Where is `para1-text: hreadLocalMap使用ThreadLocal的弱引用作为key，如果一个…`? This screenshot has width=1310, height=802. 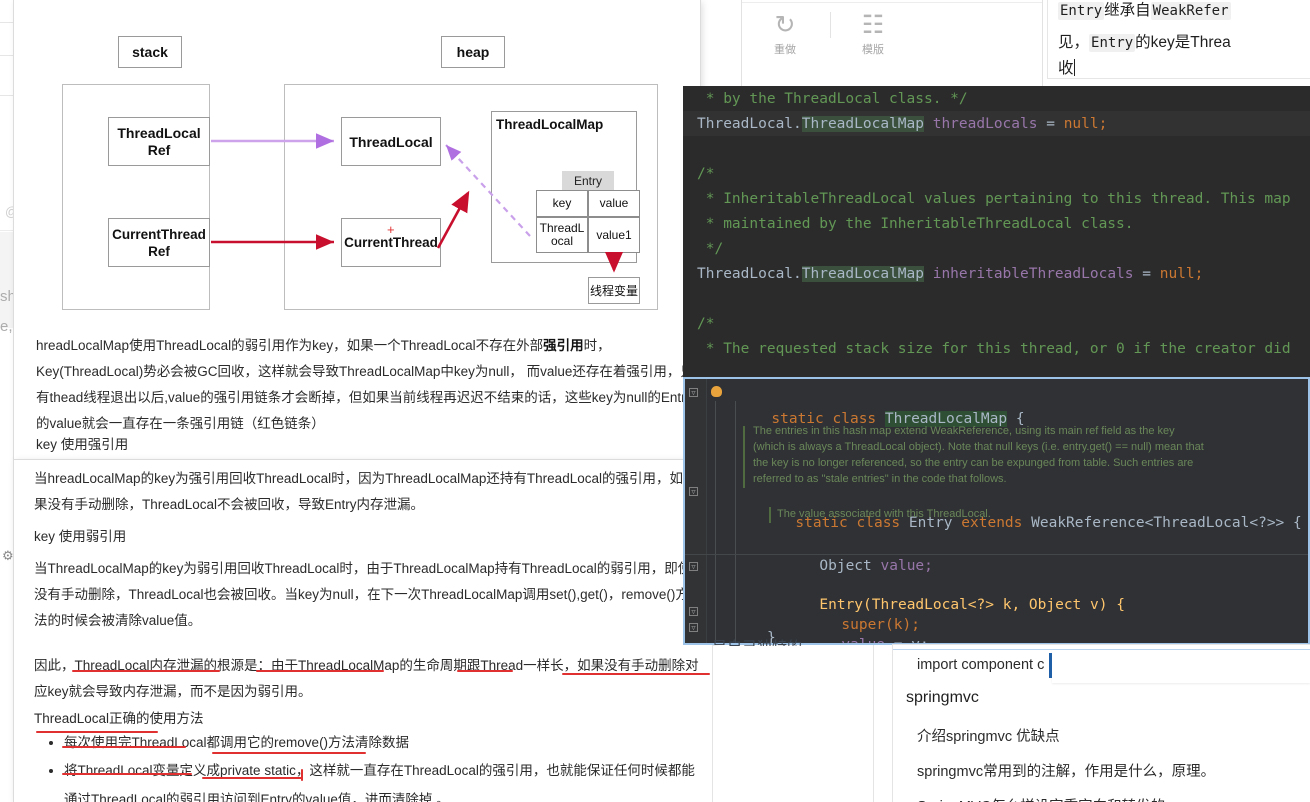
para1-text: hreadLocalMap使用ThreadLocal的弱引用作为key，如果一个… is located at coordinates (290, 345).